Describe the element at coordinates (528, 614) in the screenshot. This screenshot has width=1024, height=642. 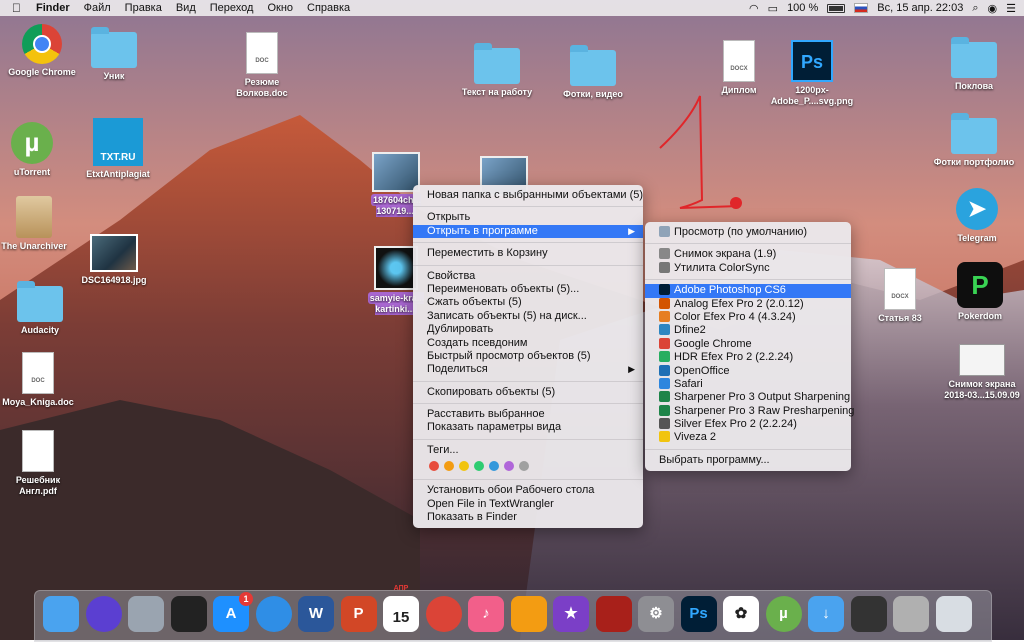
I see `dock-ibooks-icon` at that location.